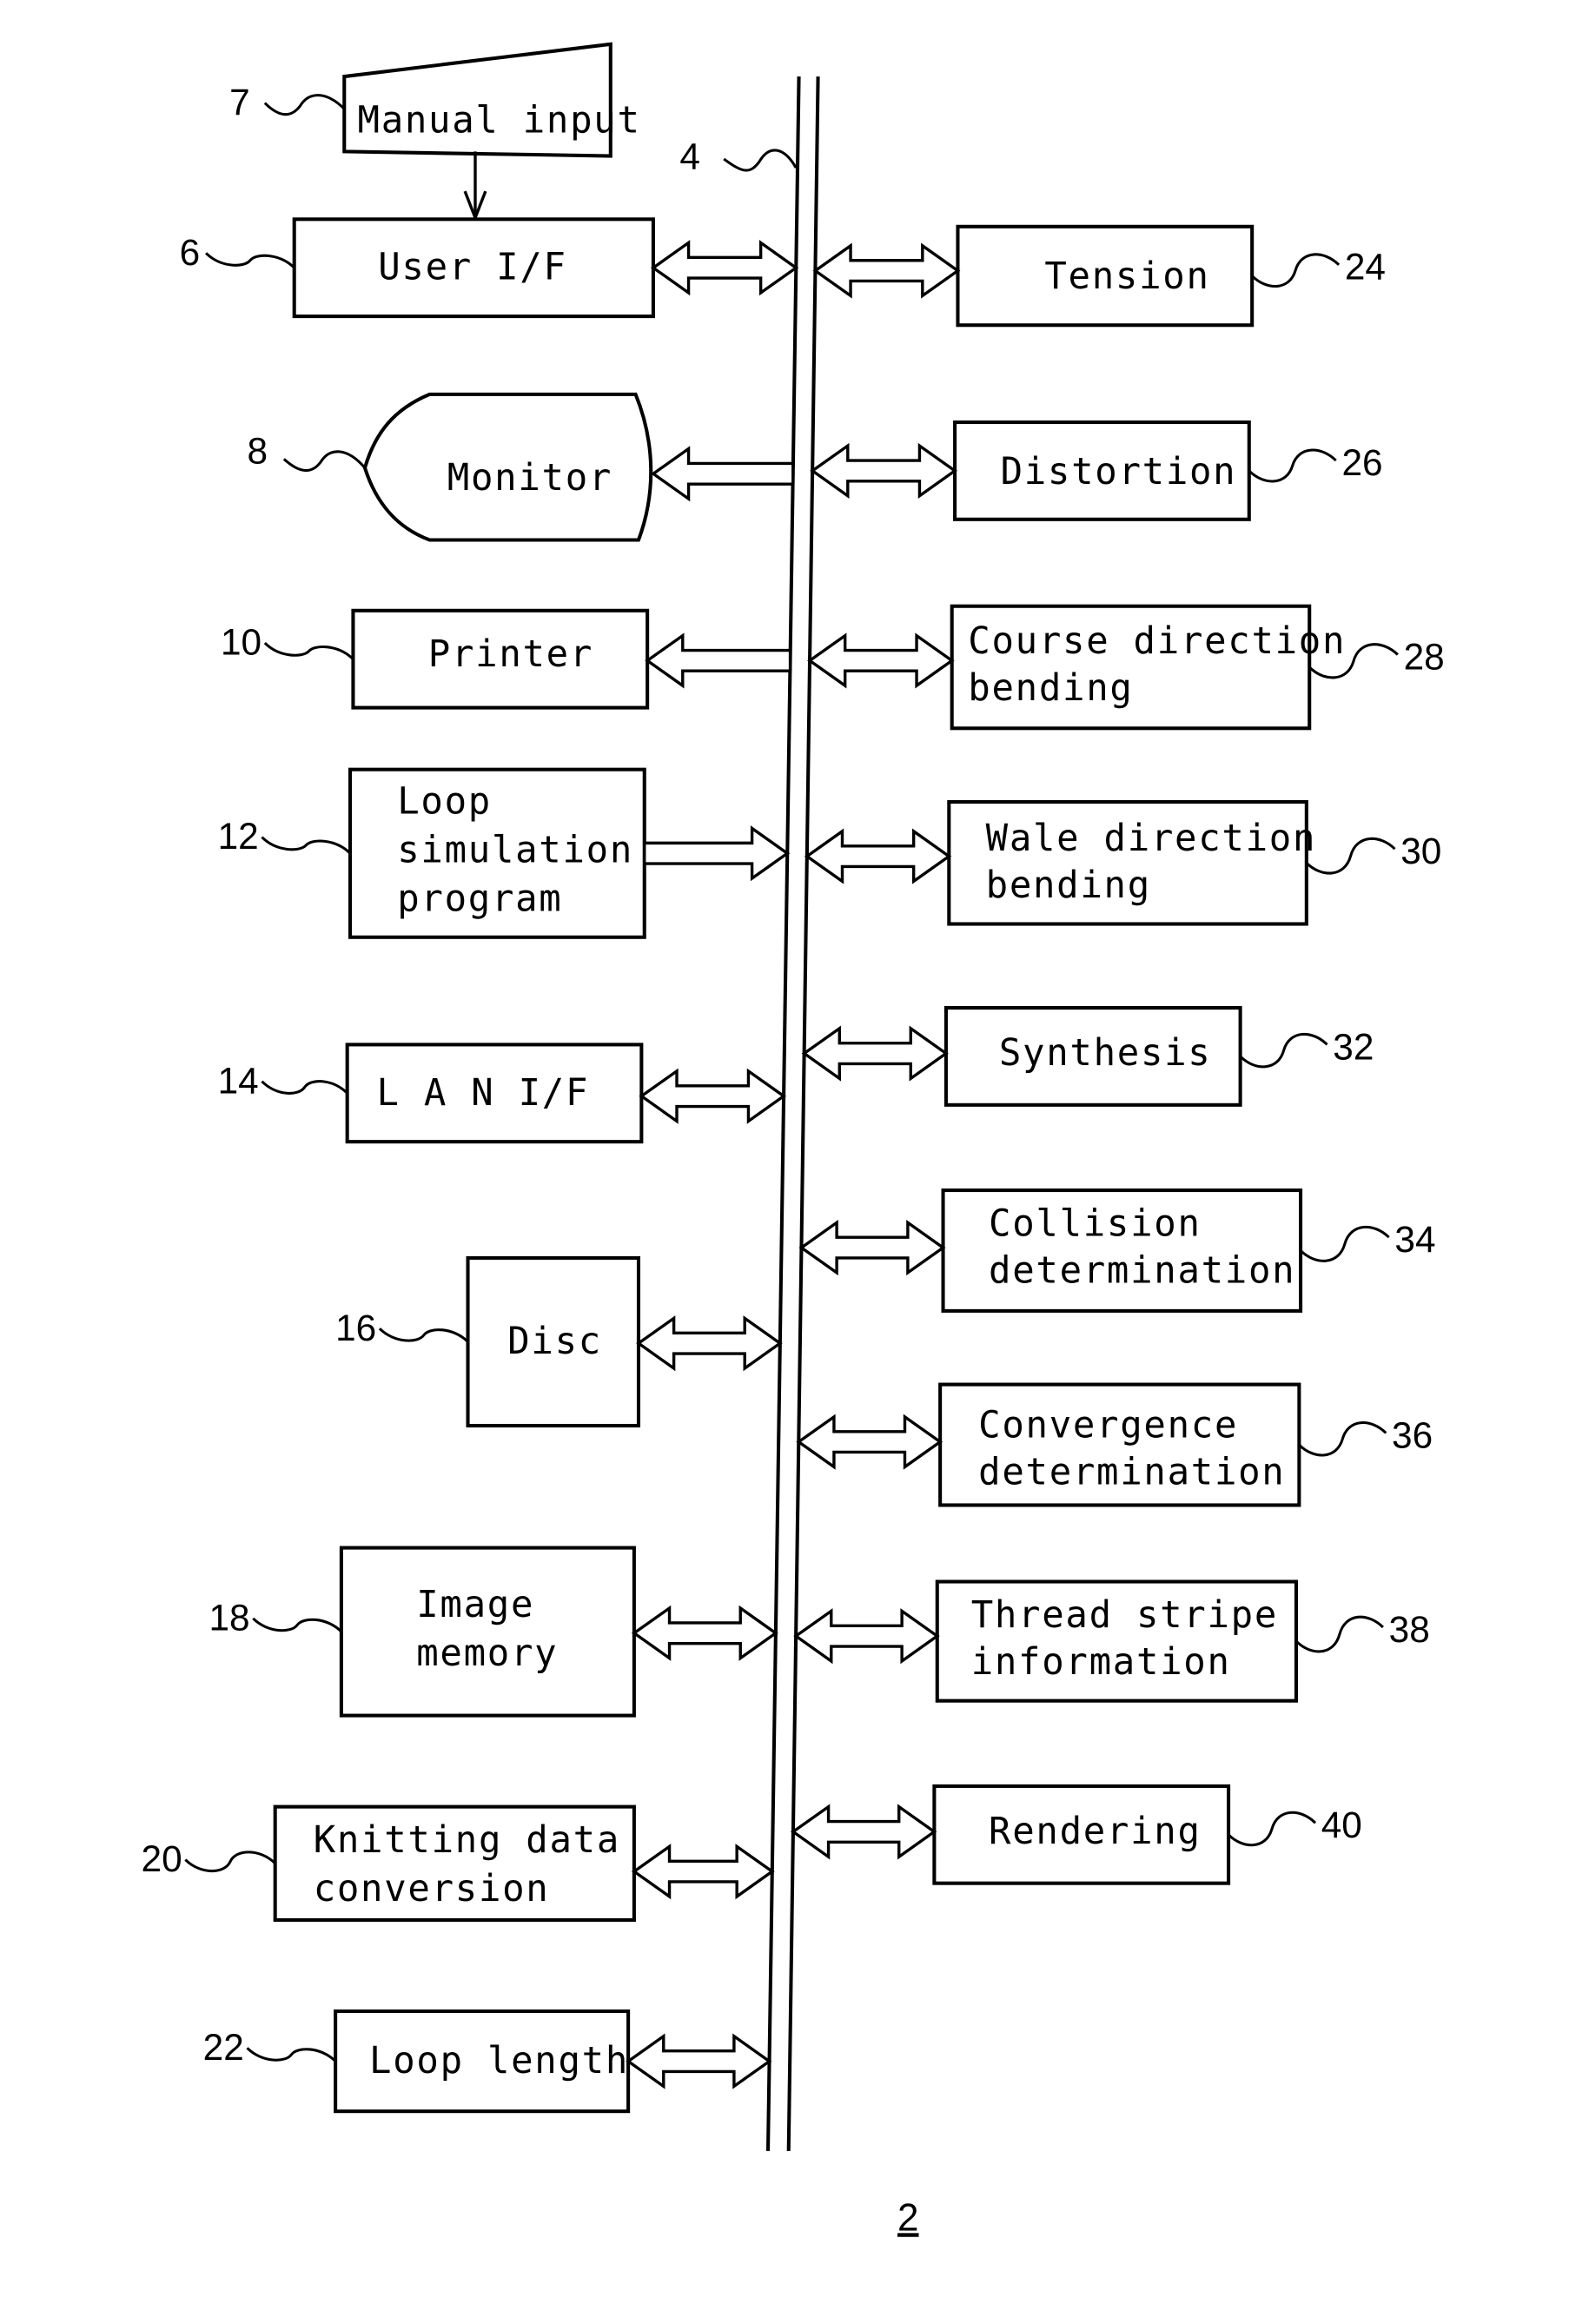 This screenshot has width=1589, height=2324. What do you see at coordinates (445, 801) in the screenshot?
I see `block-label: Loop` at bounding box center [445, 801].